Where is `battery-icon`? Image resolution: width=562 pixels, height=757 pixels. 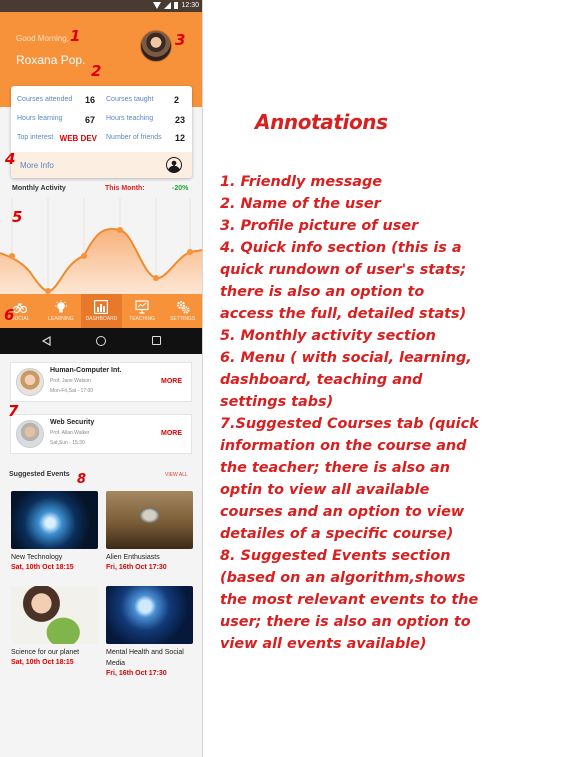 battery-icon is located at coordinates (176, 5).